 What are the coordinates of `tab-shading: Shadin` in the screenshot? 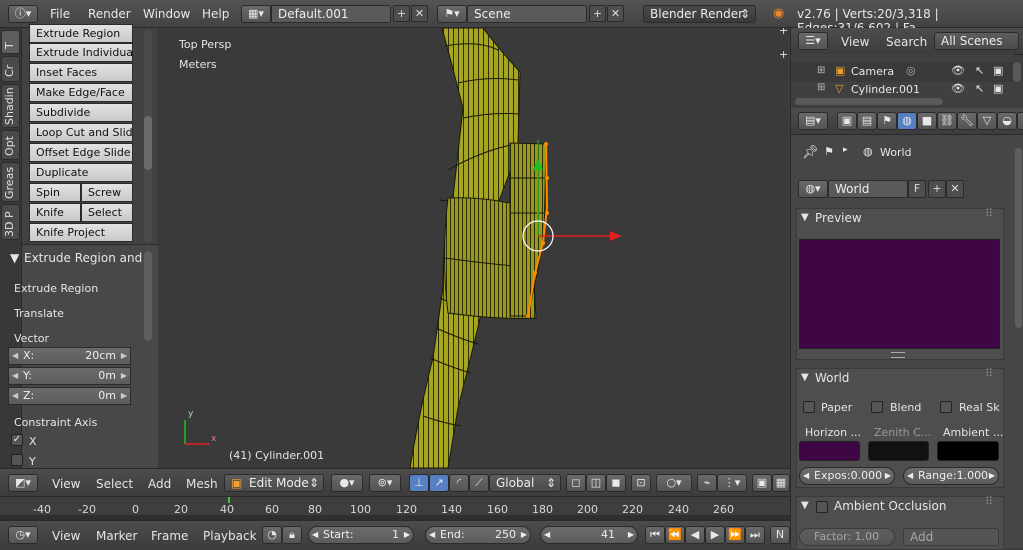 It's located at (10, 106).